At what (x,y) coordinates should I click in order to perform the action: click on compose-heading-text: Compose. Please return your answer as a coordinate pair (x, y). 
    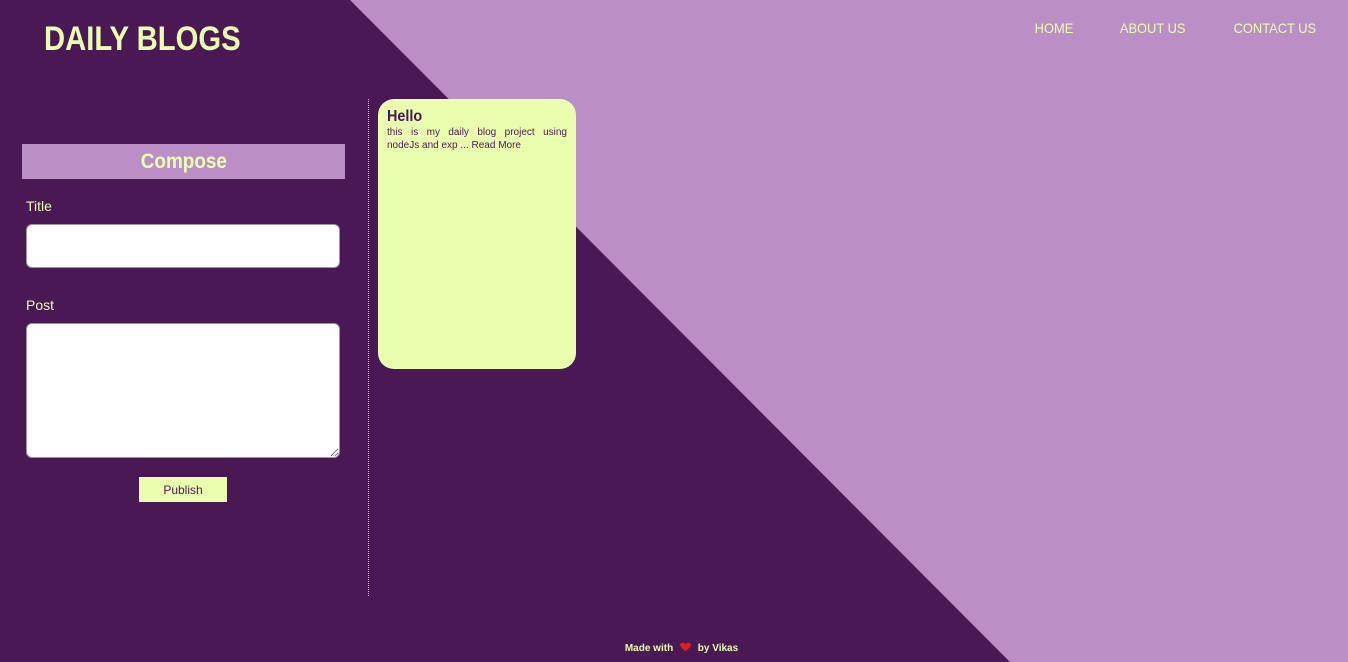
    Looking at the image, I should click on (183, 161).